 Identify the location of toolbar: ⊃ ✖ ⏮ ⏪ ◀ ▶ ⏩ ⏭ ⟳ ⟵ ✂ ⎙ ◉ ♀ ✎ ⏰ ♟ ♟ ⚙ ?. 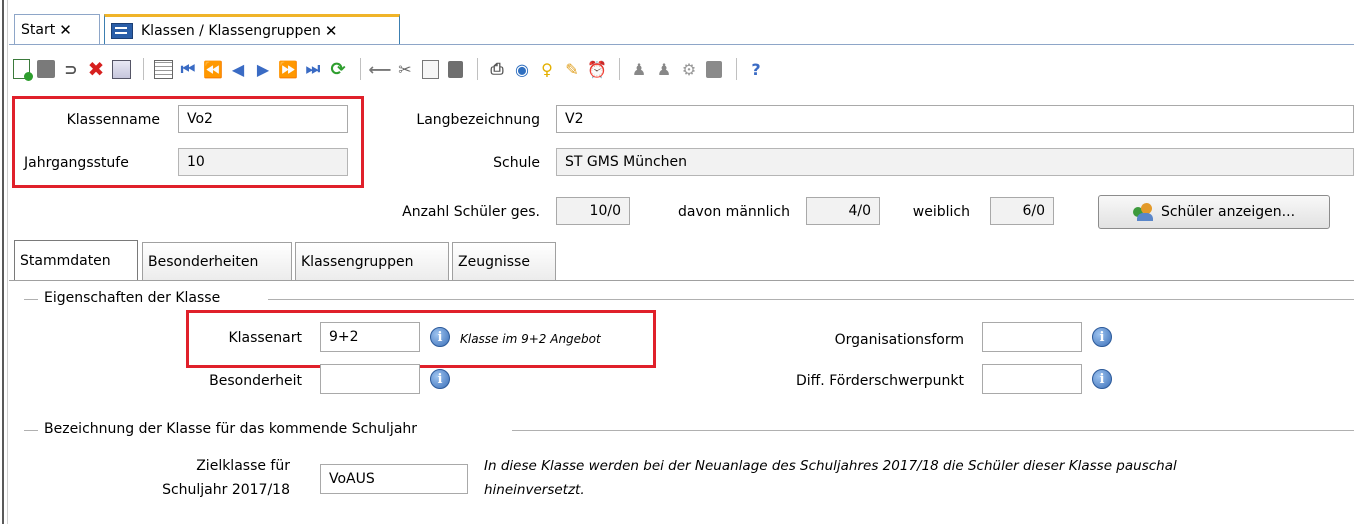
(682, 69).